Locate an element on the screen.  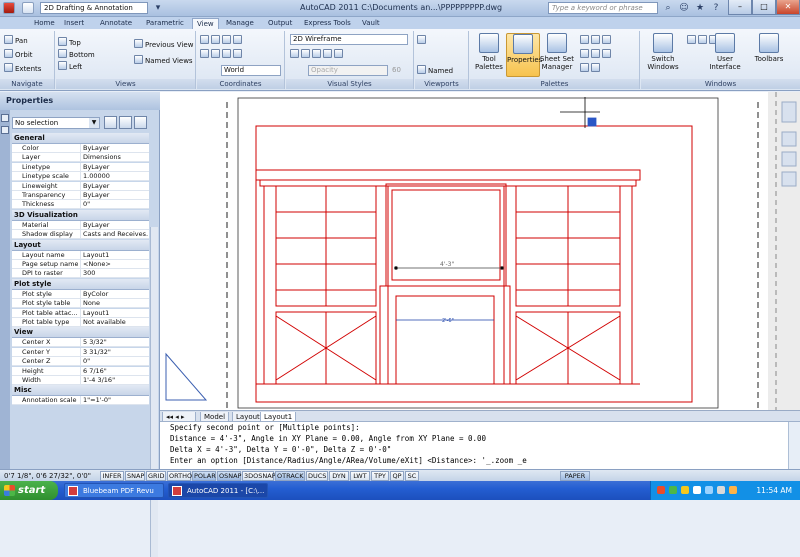
nav-bar-icon is located at coordinates (789, 112).